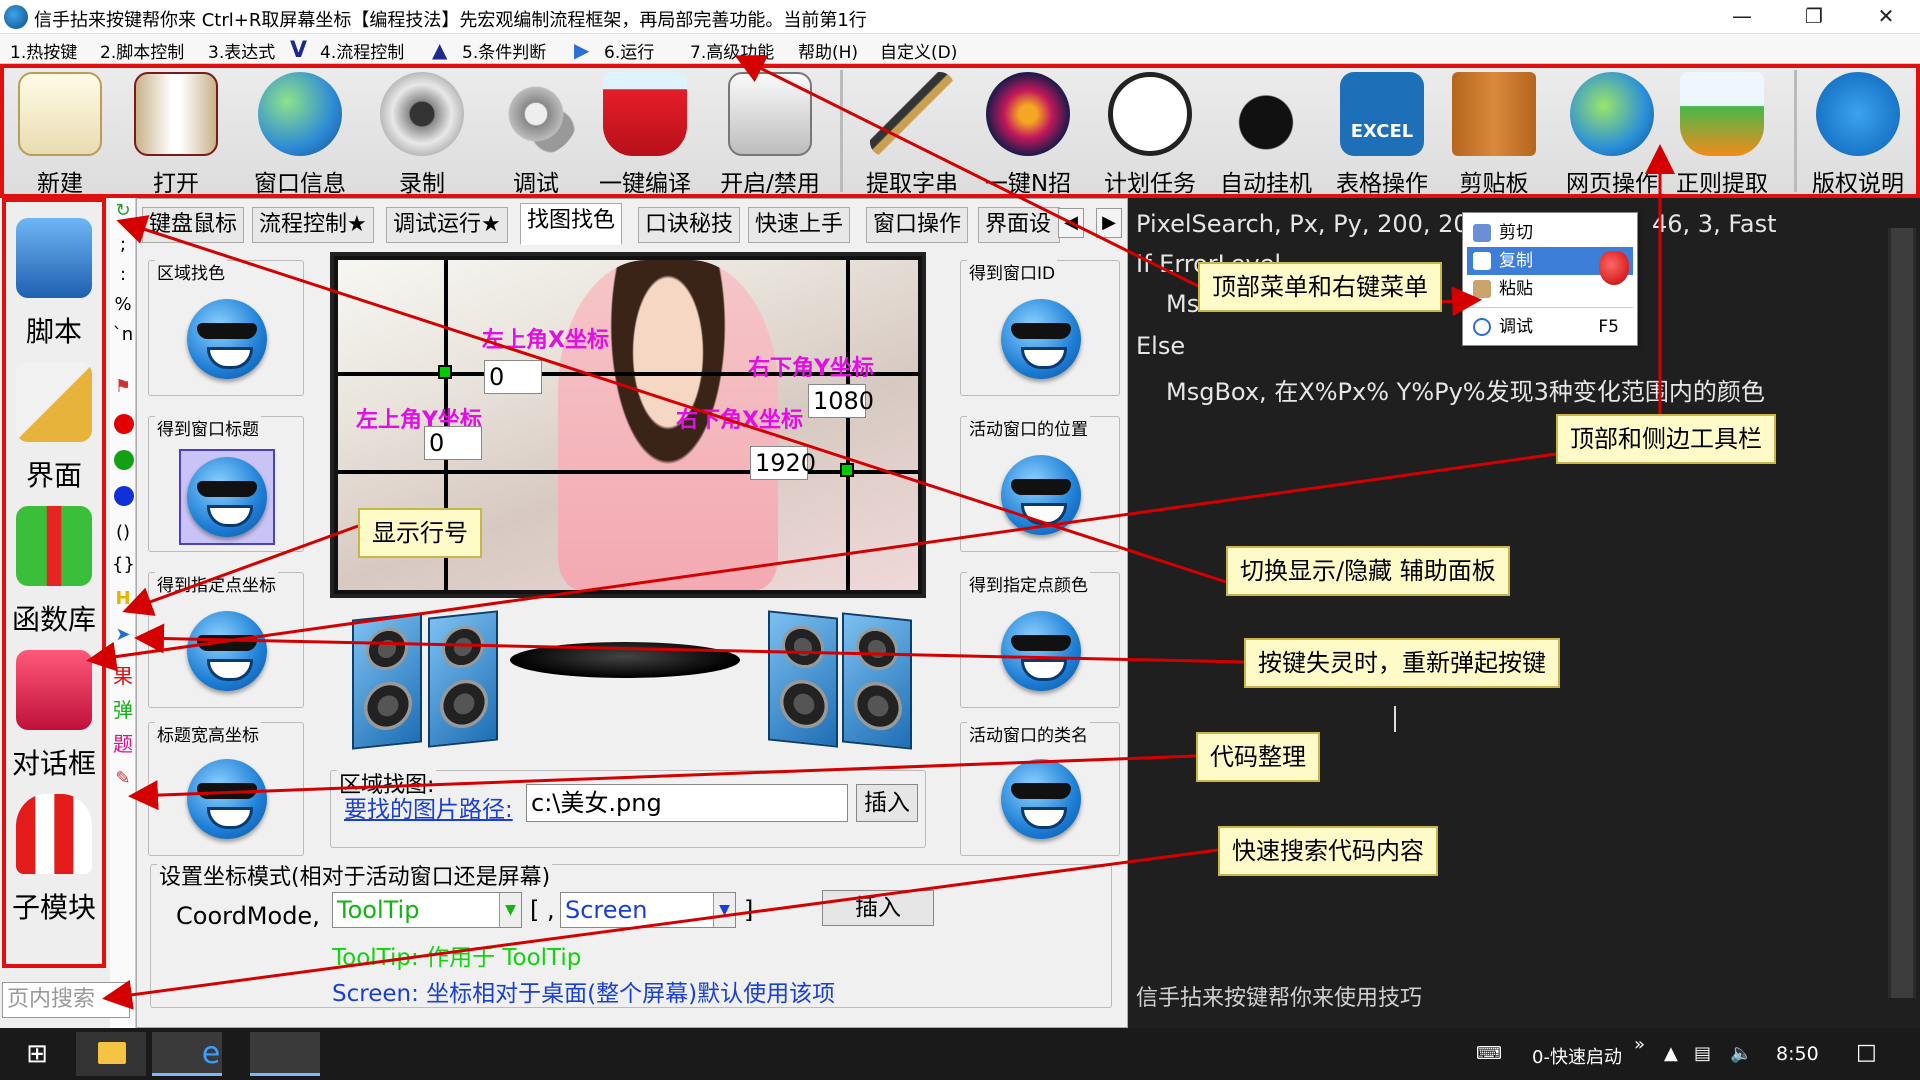 The image size is (1920, 1080). I want to click on gutter-colon: :, so click(123, 274).